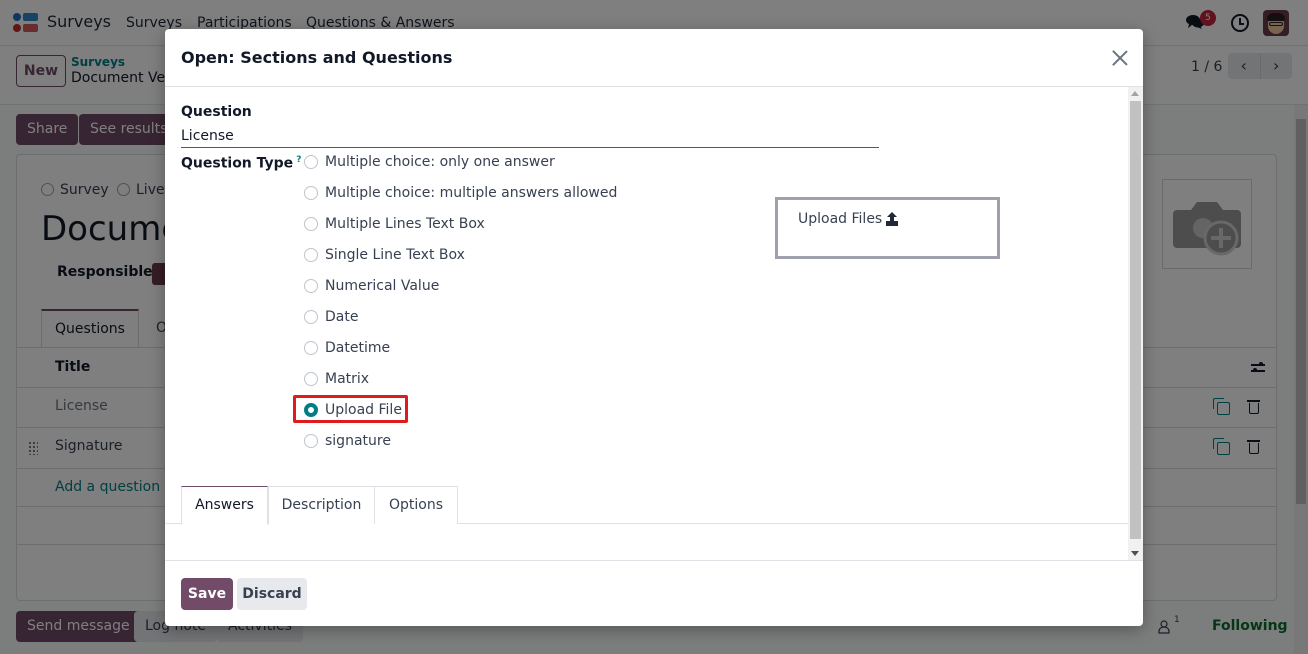 This screenshot has height=654, width=1308. Describe the element at coordinates (241, 163) in the screenshot. I see `question-type-label: Question Type?` at that location.